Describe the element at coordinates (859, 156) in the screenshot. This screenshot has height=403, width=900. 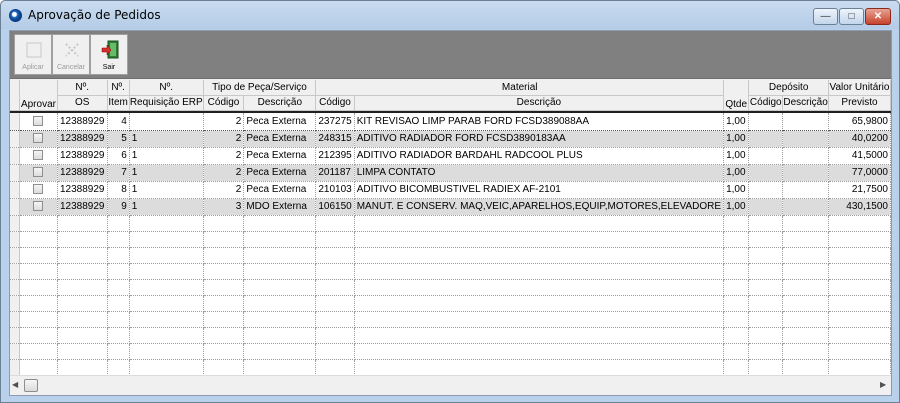
I see `cell-valor: 41,5000` at that location.